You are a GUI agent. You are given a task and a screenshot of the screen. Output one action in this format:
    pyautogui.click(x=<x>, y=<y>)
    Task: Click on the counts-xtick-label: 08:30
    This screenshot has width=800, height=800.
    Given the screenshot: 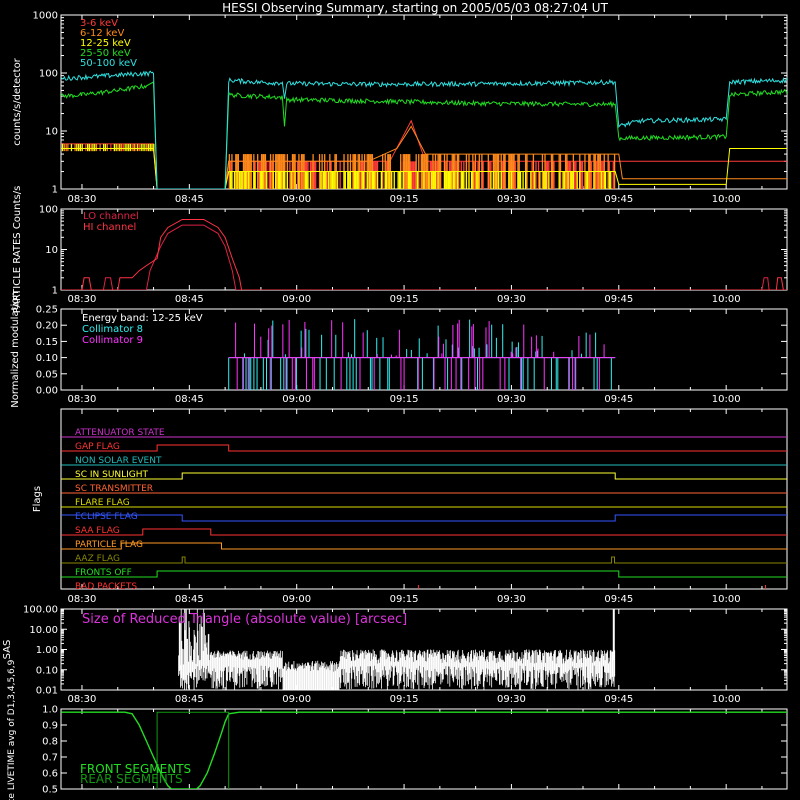 What is the action you would take?
    pyautogui.click(x=82, y=199)
    